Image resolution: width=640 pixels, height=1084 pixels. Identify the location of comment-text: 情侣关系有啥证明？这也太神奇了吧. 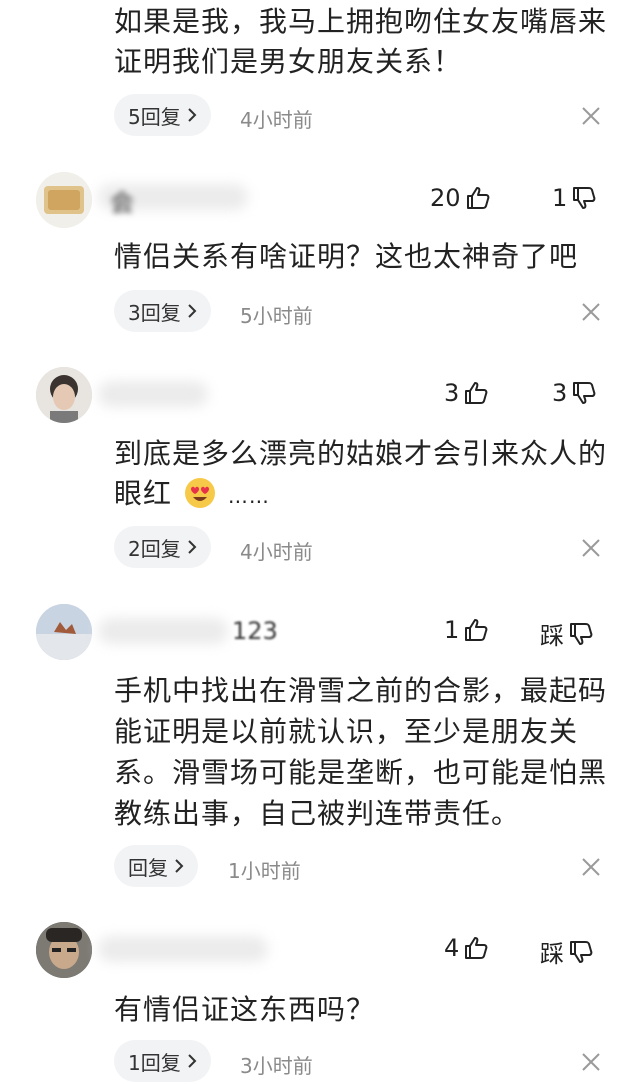
(346, 256).